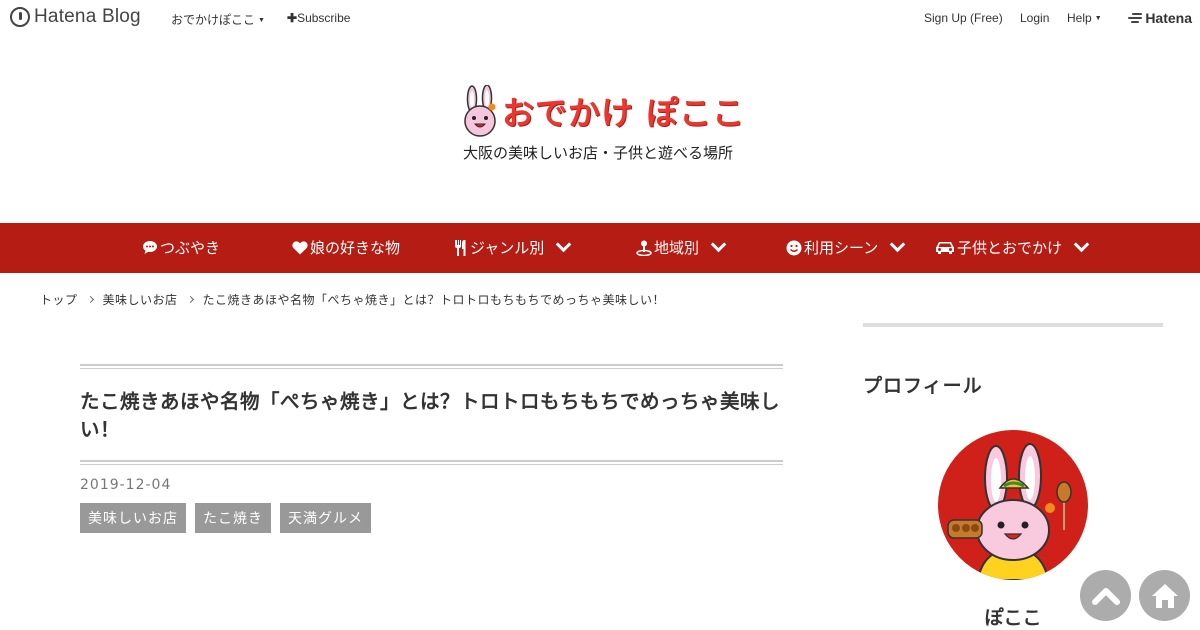 This screenshot has width=1200, height=630. Describe the element at coordinates (923, 386) in the screenshot. I see `profile-heading: プロフィール` at that location.